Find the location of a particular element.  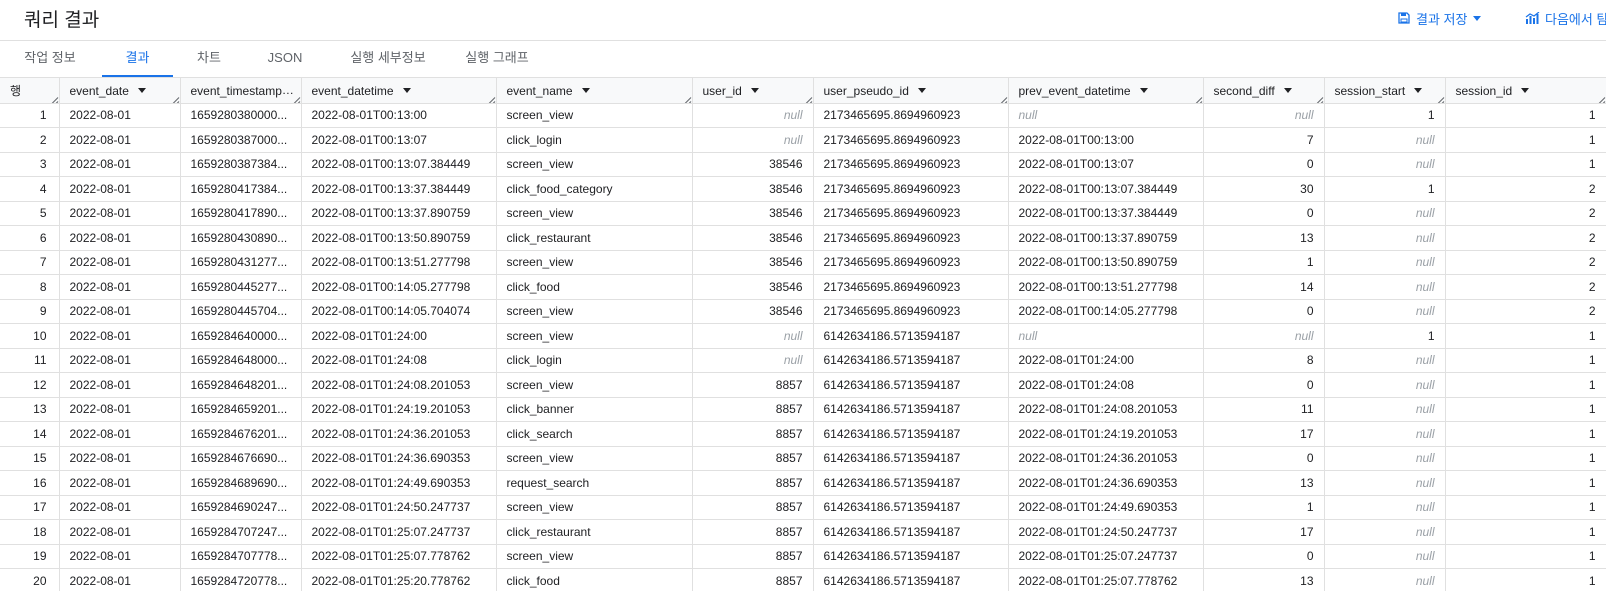

cell-prev-event-datetime: 2022-08-01T00:13:07.384449 is located at coordinates (1106, 189).